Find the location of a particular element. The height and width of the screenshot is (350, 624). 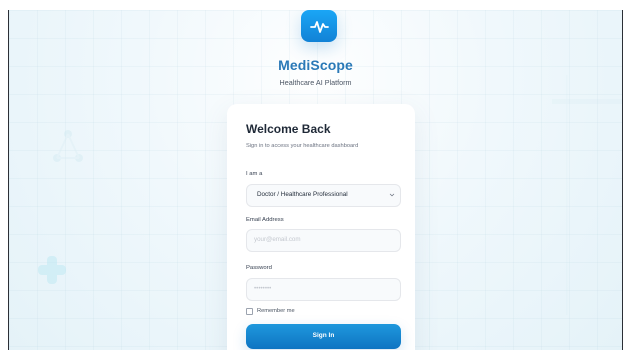

password-label: Password is located at coordinates (259, 268).